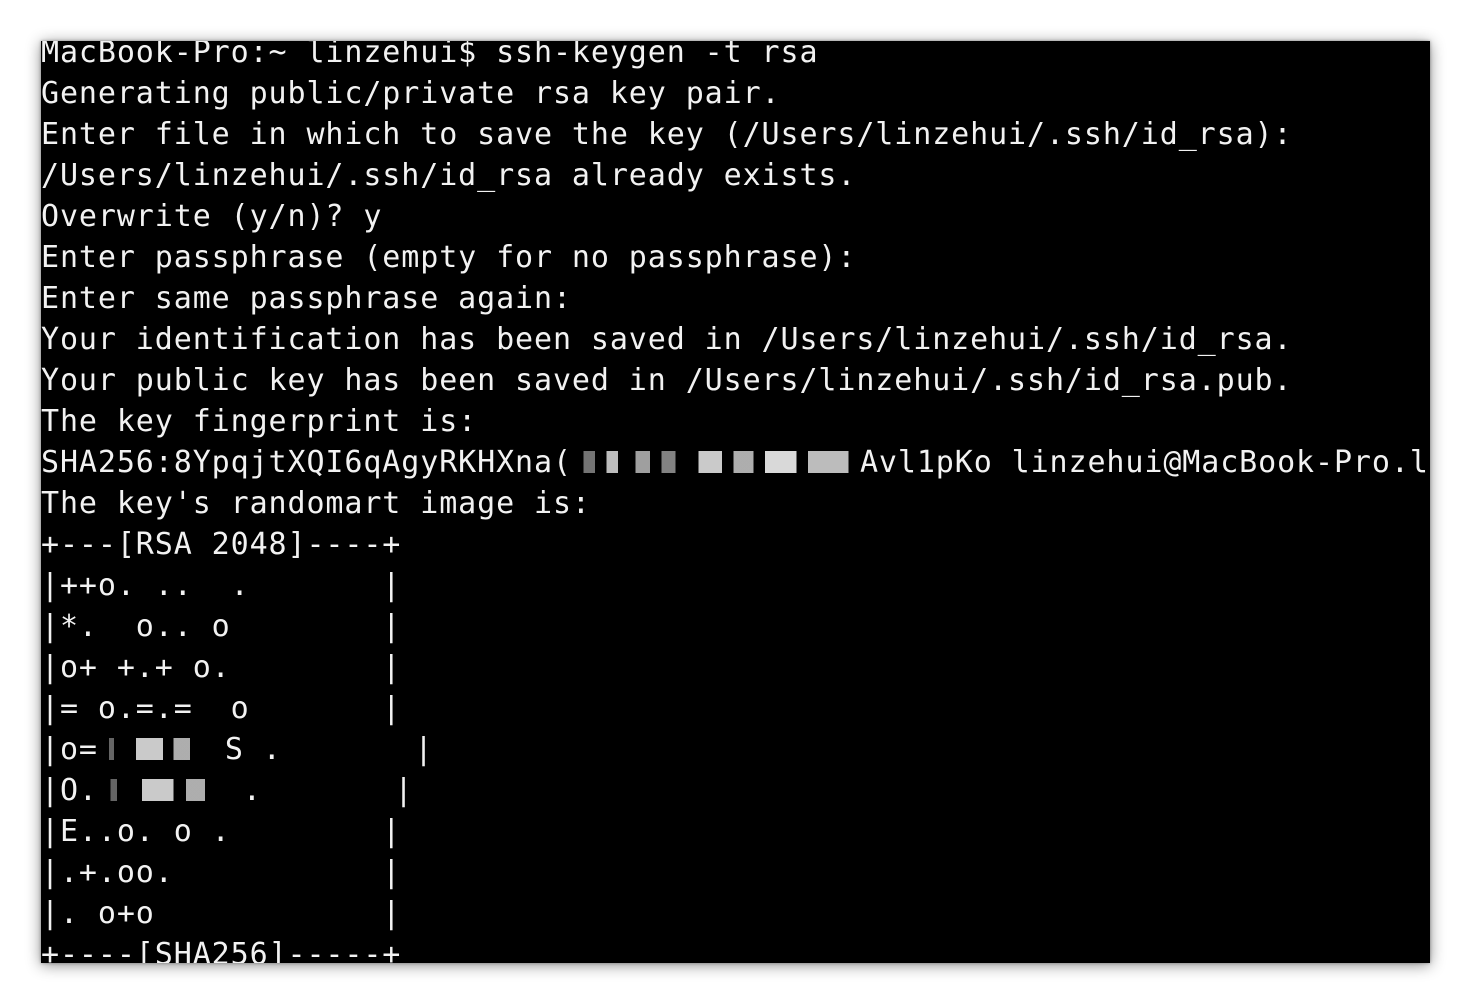  Describe the element at coordinates (221, 708) in the screenshot. I see `randomart-row: |= o.=.= o |` at that location.